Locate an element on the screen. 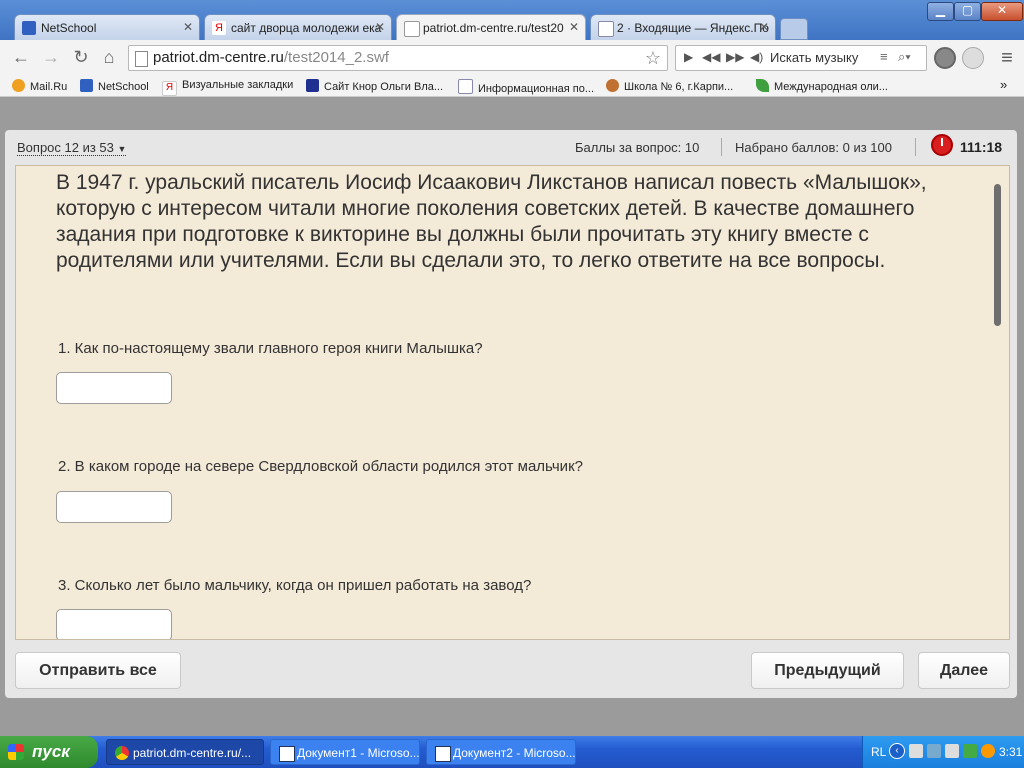  timer-icon is located at coordinates (942, 145).